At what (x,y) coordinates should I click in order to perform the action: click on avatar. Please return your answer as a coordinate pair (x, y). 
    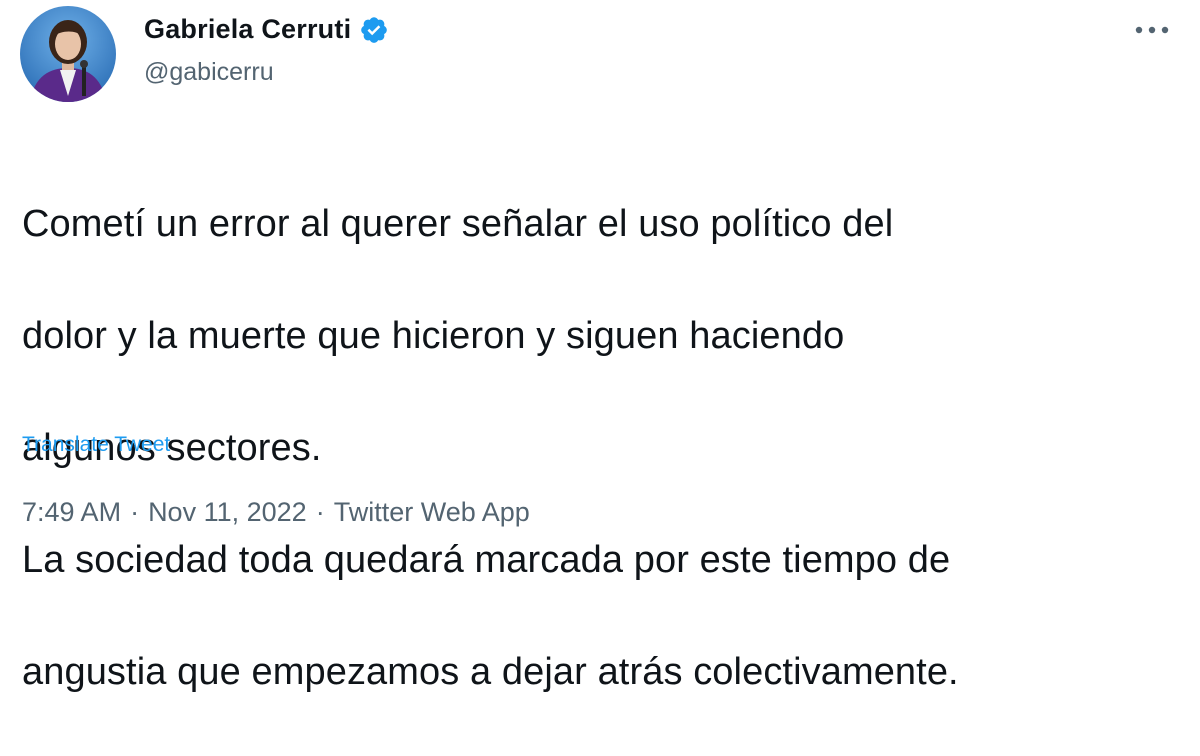
    Looking at the image, I should click on (68, 54).